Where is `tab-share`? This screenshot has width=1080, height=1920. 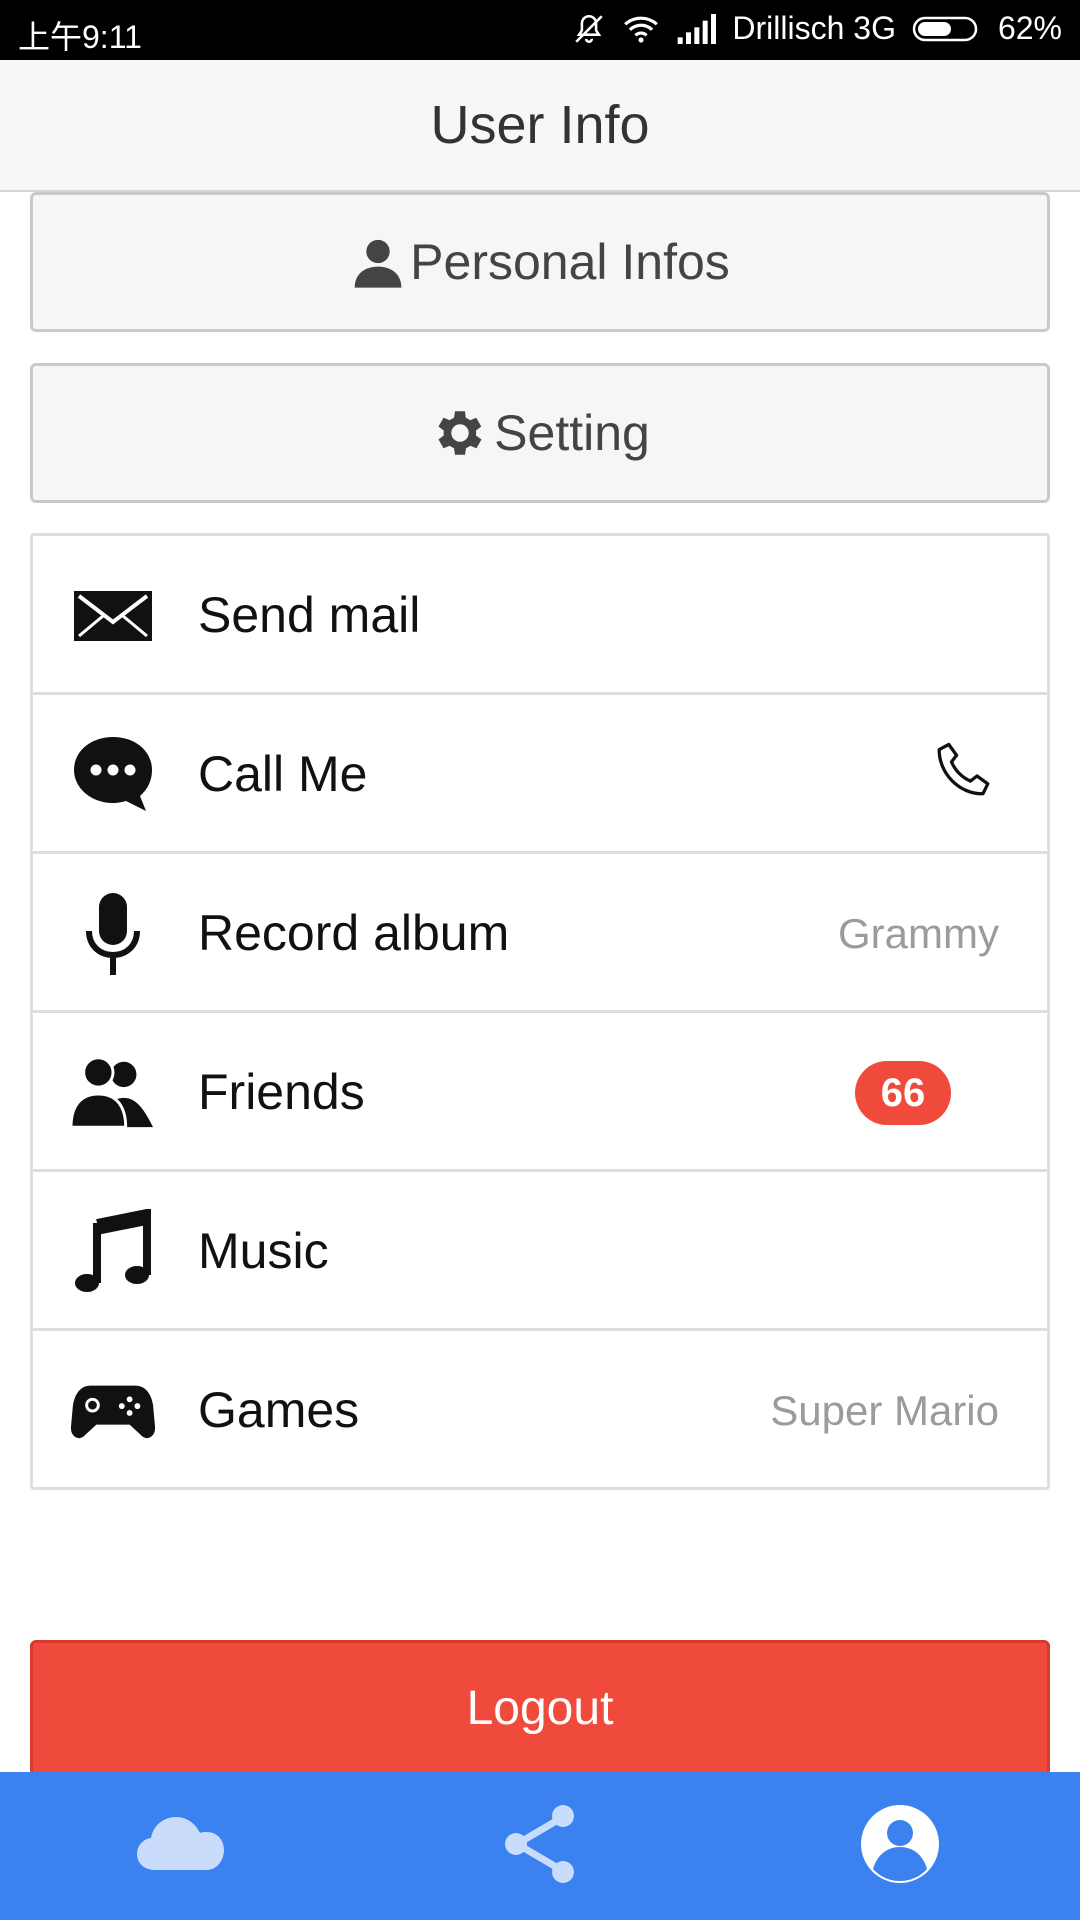 tab-share is located at coordinates (540, 1846).